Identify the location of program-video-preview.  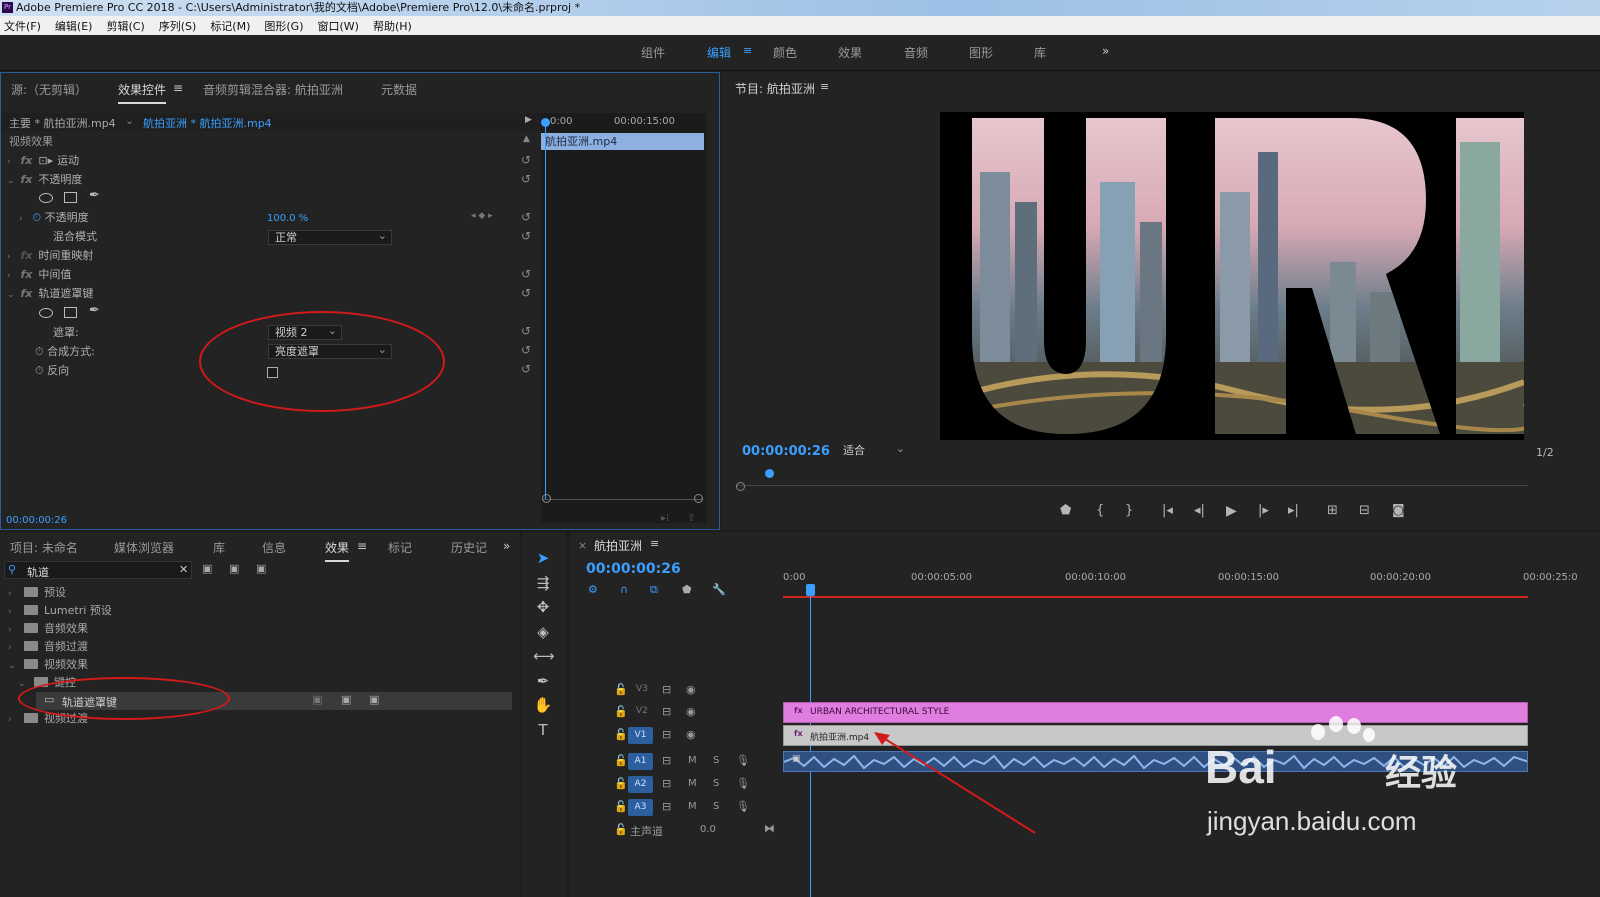
(1232, 276).